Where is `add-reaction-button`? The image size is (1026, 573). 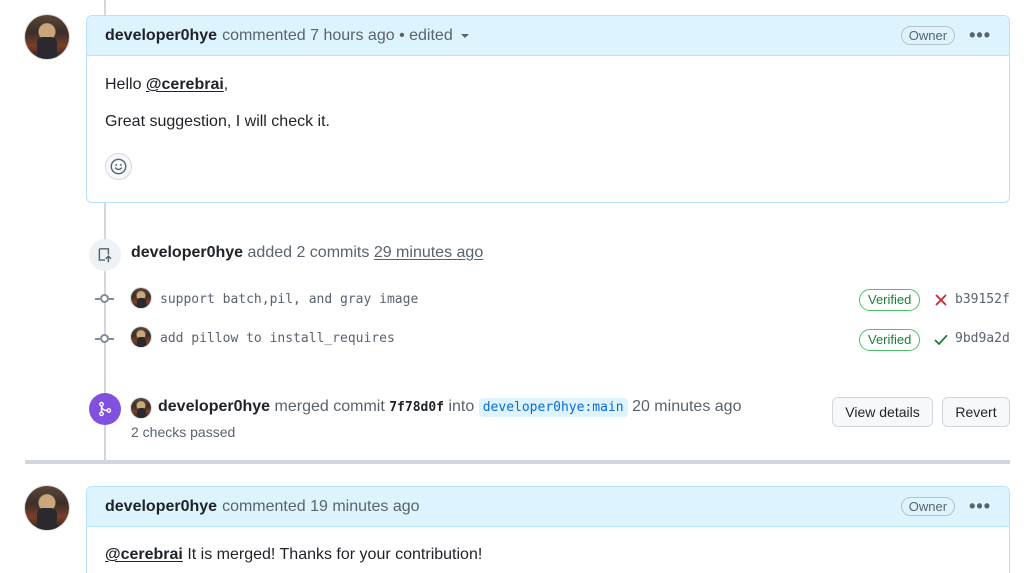 add-reaction-button is located at coordinates (118, 166).